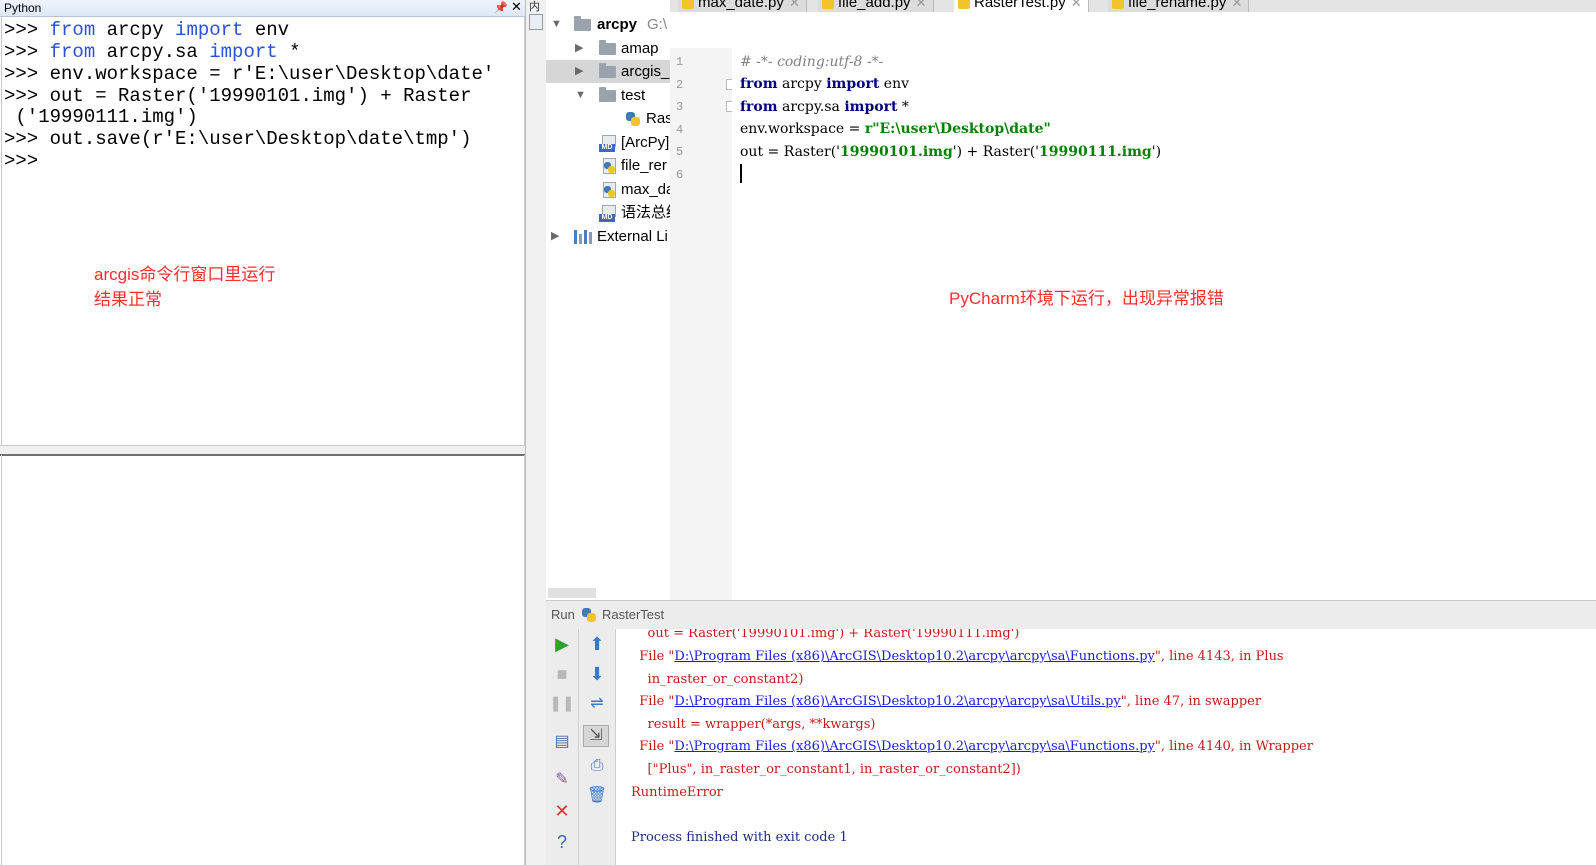 The image size is (1596, 865). Describe the element at coordinates (1071, 615) in the screenshot. I see `run-panel-header: Run RasterTest` at that location.